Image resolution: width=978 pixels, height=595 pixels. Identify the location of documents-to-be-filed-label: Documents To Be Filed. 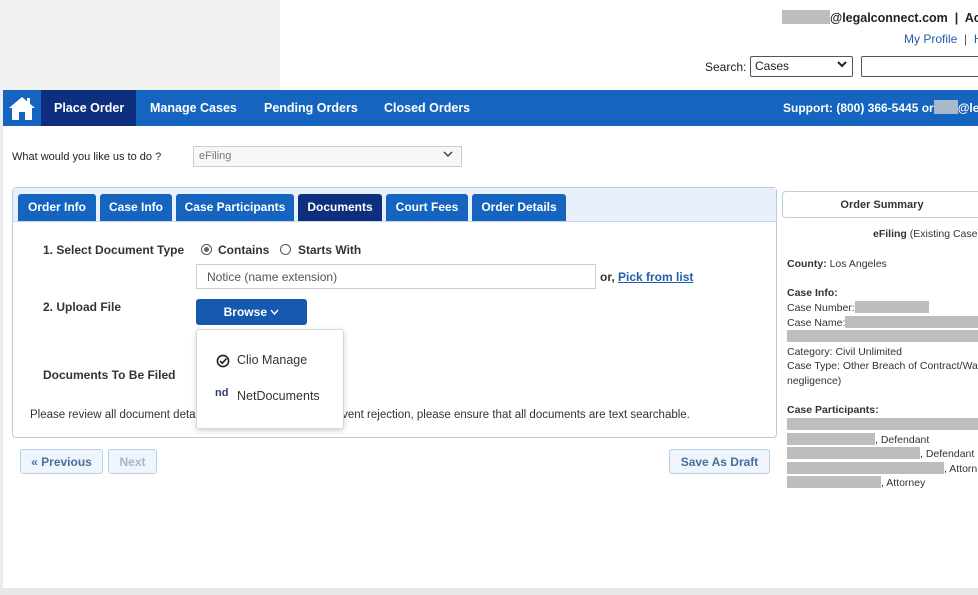
(109, 375).